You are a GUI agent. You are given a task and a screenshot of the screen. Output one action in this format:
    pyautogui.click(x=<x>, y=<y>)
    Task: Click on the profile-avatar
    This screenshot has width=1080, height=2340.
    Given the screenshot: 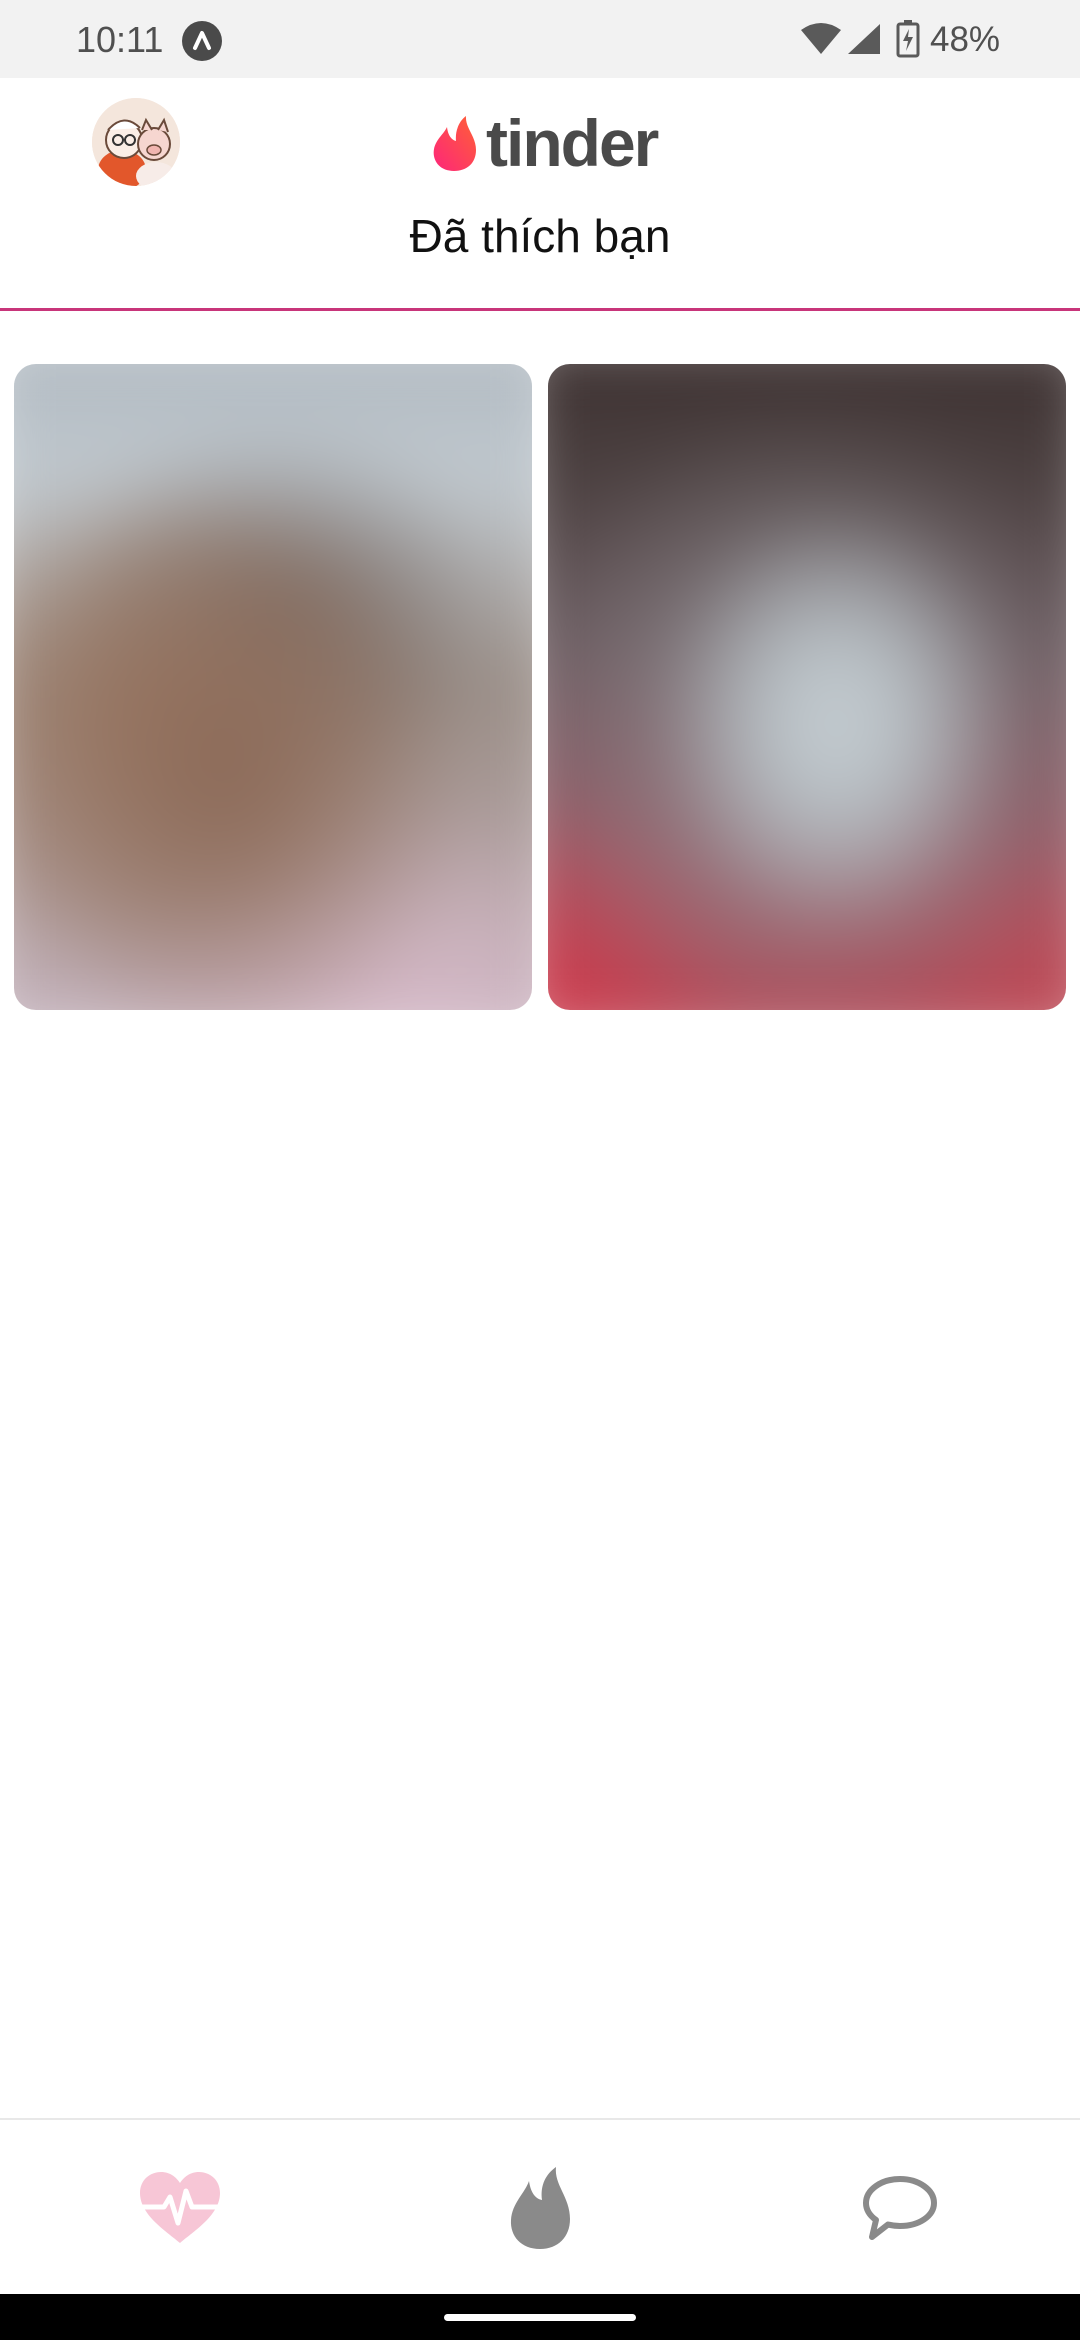 What is the action you would take?
    pyautogui.click(x=136, y=142)
    